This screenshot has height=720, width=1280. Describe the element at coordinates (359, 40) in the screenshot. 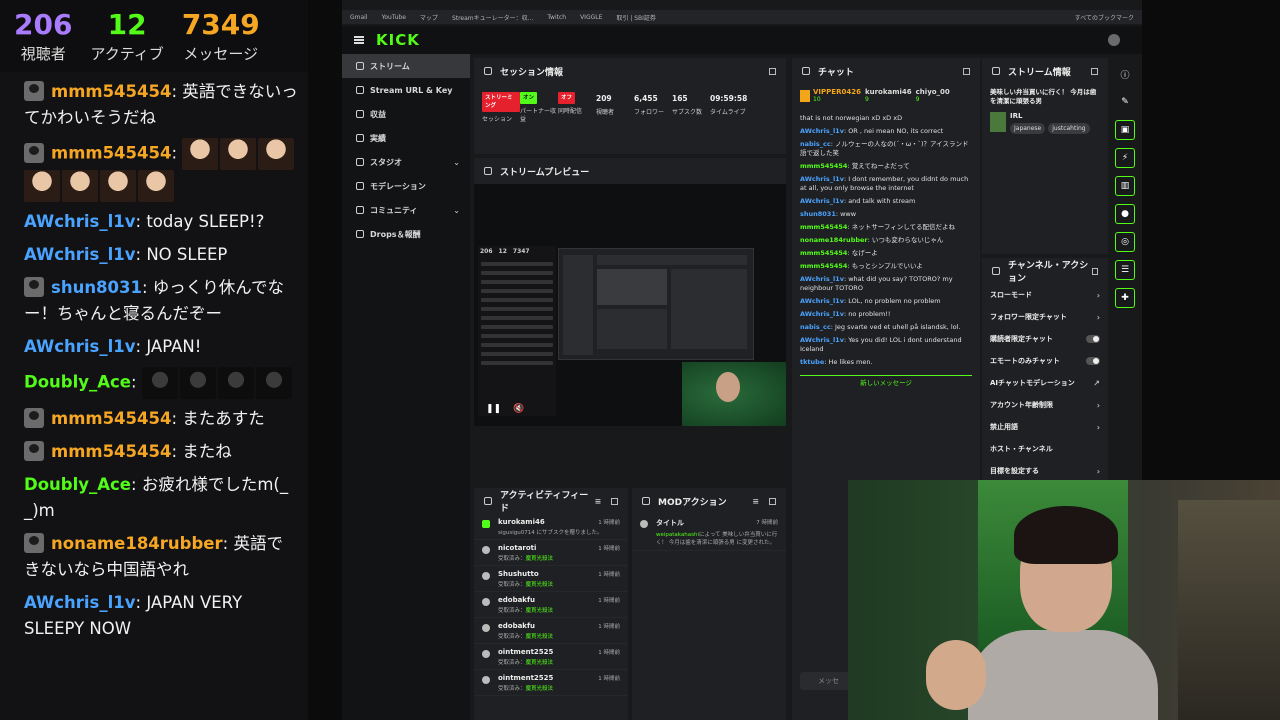

I see `menu-icon` at that location.